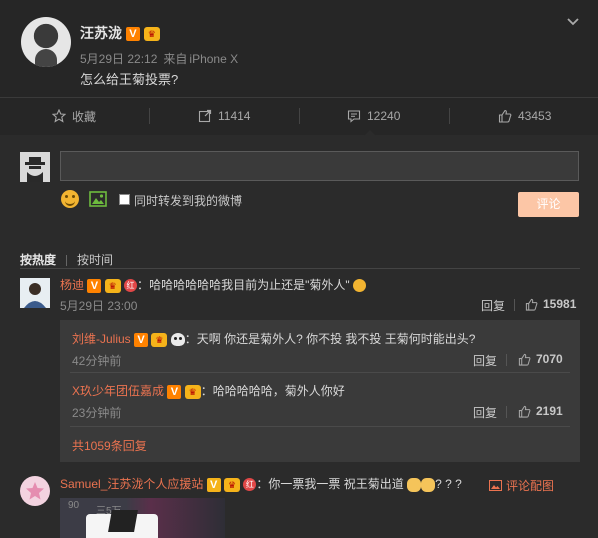  I want to click on post-source-prefix: 来自, so click(175, 59).